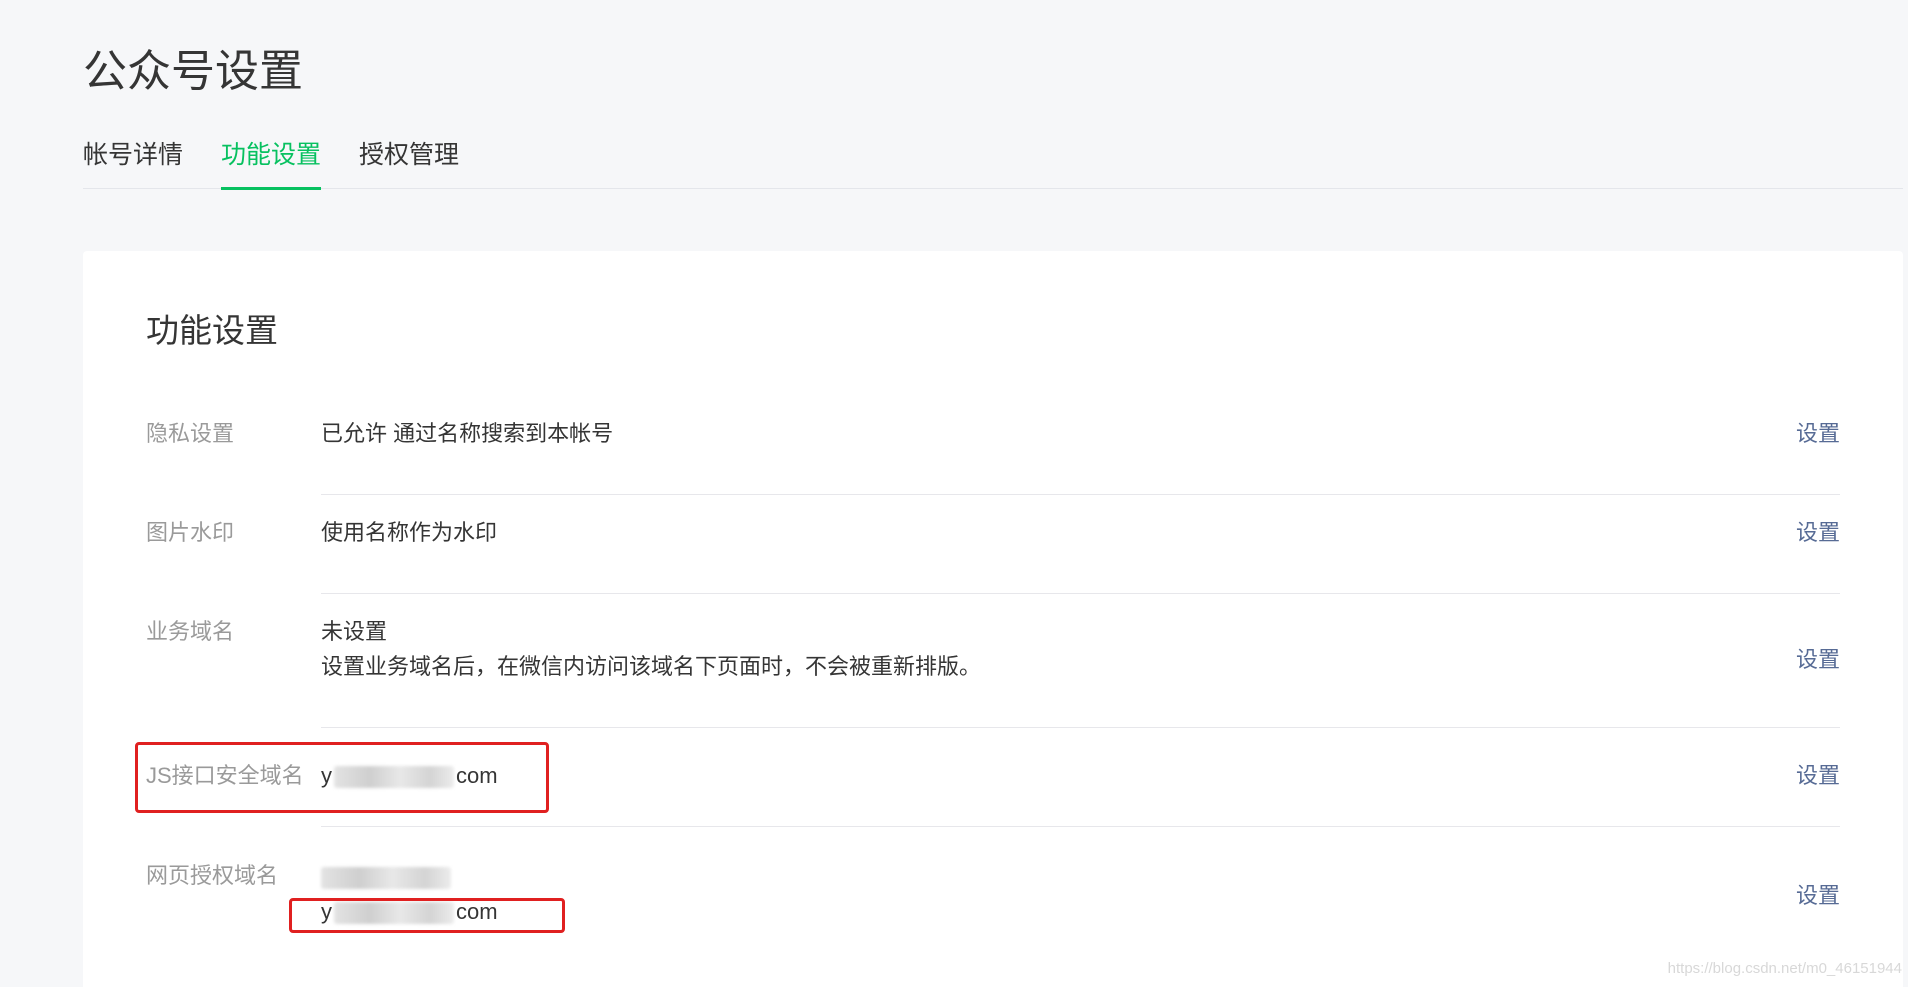 The width and height of the screenshot is (1908, 987). What do you see at coordinates (1818, 434) in the screenshot?
I see `privacy-settings-link: 设置` at bounding box center [1818, 434].